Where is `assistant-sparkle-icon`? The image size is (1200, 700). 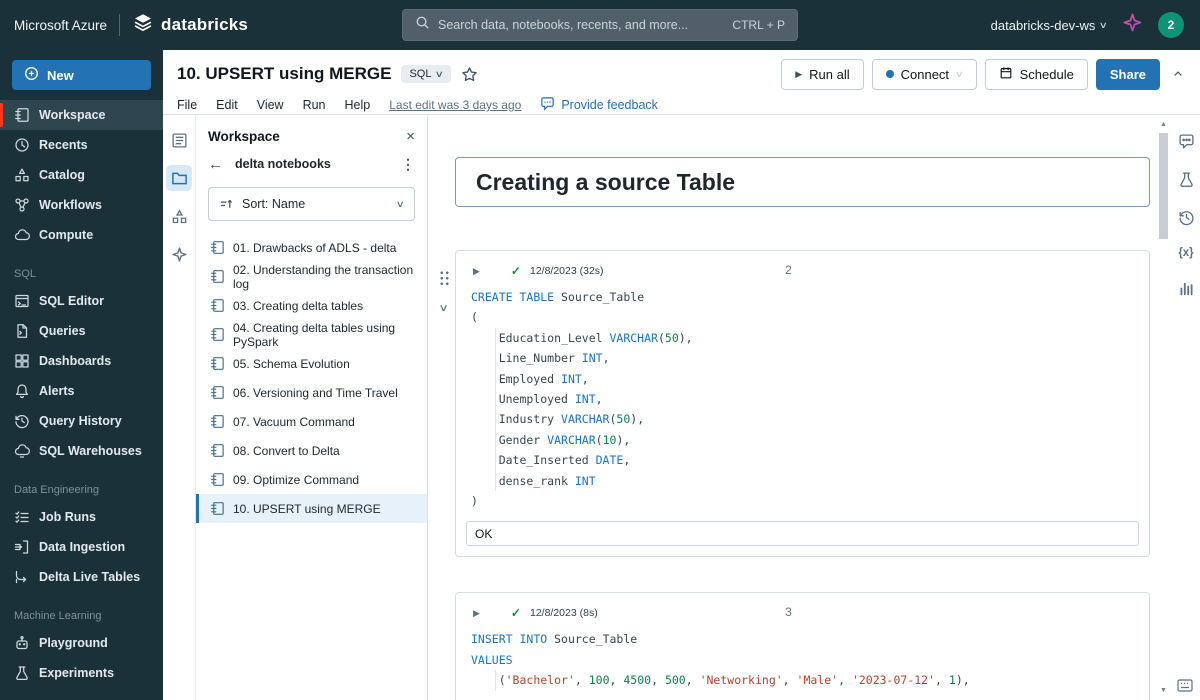 assistant-sparkle-icon is located at coordinates (1132, 25).